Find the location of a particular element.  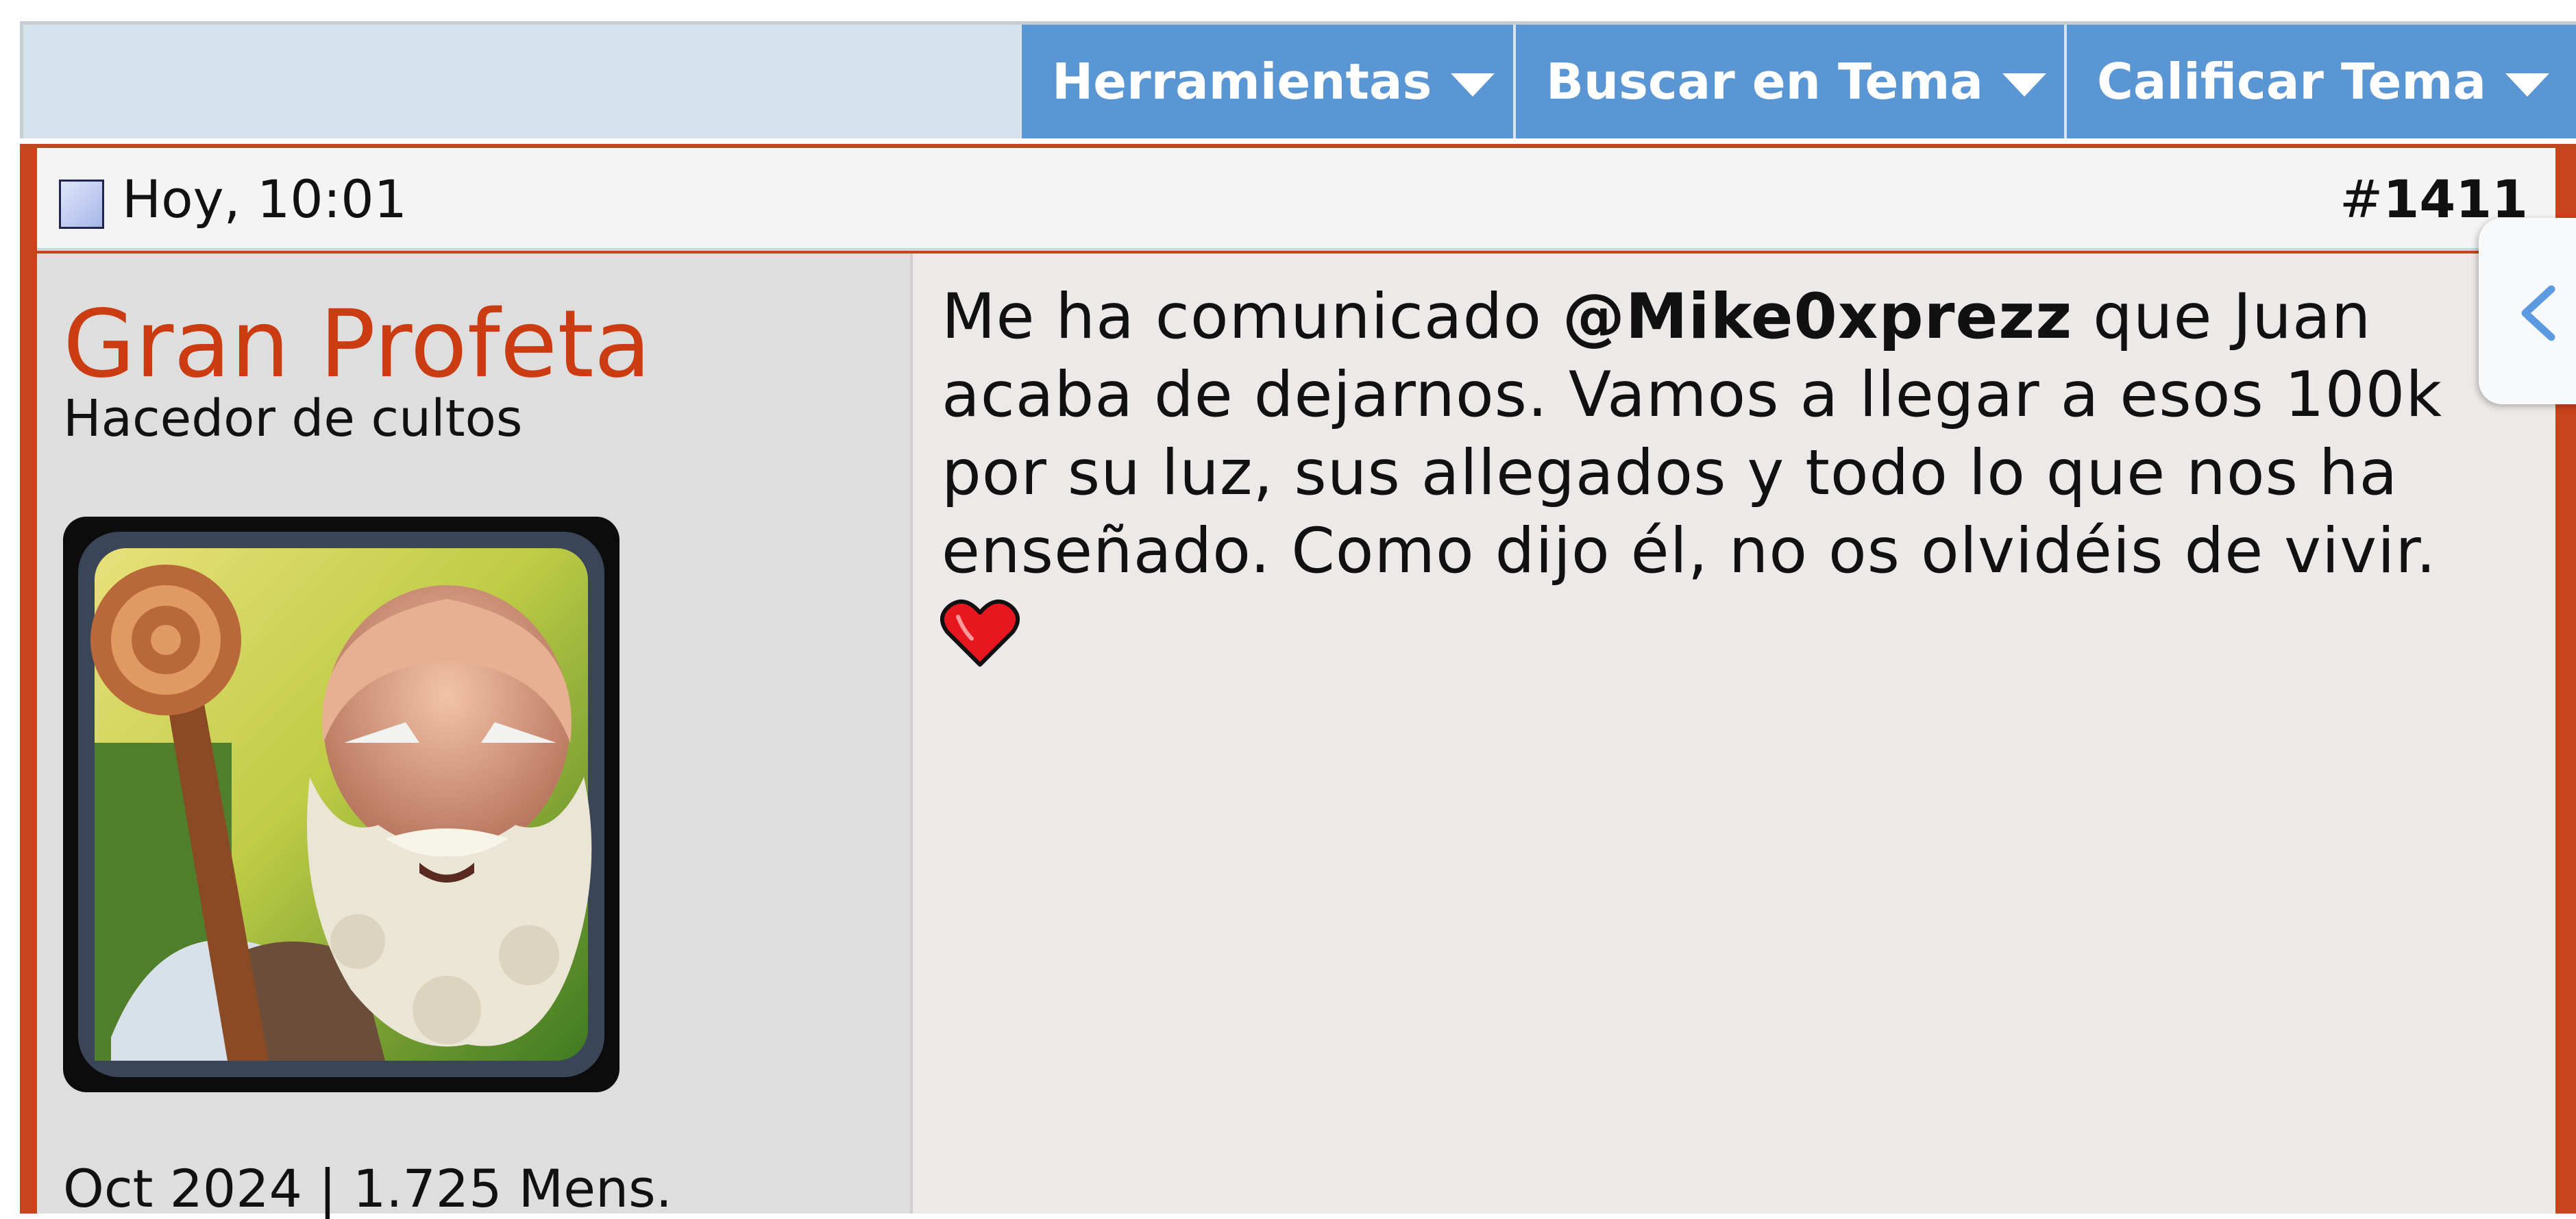

avatar is located at coordinates (342, 804).